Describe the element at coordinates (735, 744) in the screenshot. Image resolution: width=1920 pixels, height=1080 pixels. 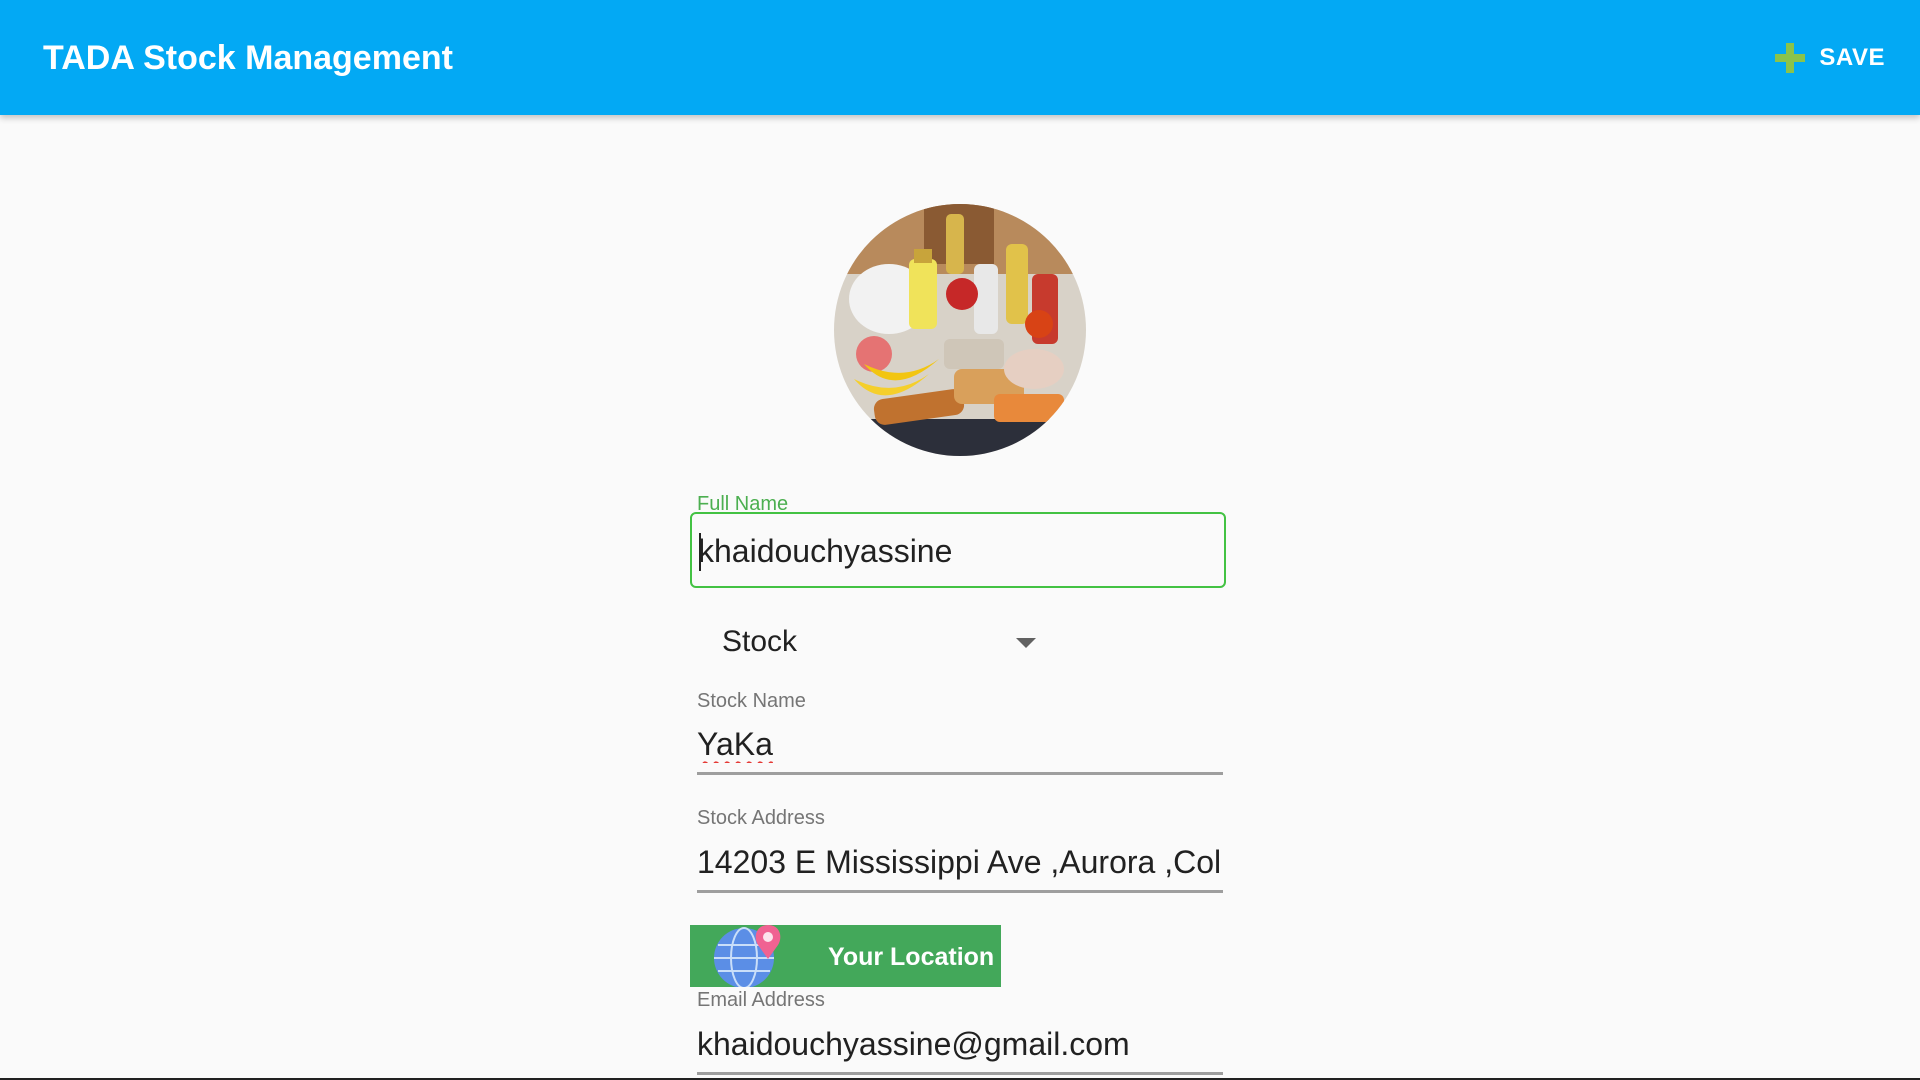
I see `stock-name-value: YaKa` at that location.